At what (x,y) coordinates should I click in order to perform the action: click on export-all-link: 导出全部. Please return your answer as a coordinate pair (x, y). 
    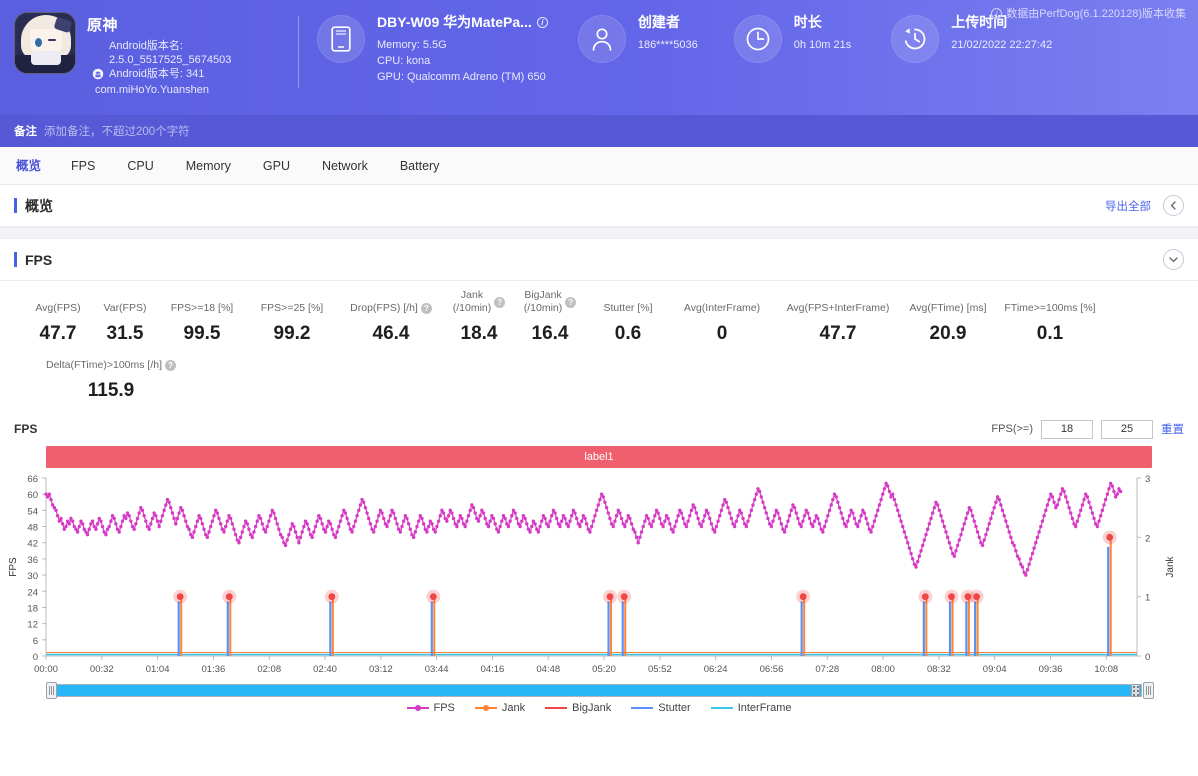
    Looking at the image, I should click on (1128, 206).